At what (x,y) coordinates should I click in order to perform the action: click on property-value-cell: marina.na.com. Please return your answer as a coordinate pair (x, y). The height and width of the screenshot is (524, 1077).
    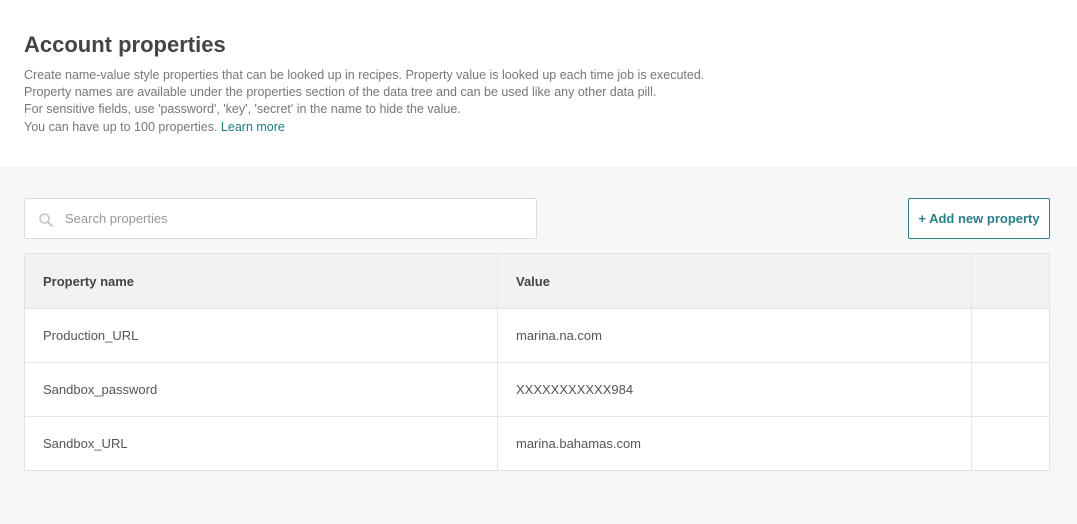
    Looking at the image, I should click on (734, 335).